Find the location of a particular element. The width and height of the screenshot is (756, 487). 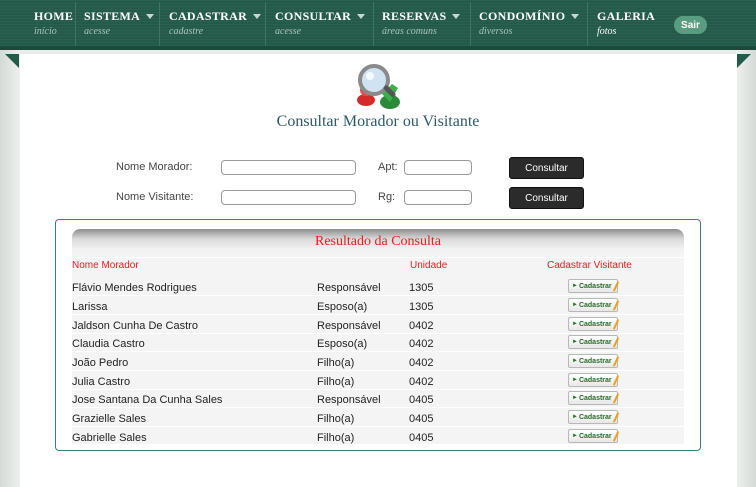

logout-button: Sair is located at coordinates (690, 25).